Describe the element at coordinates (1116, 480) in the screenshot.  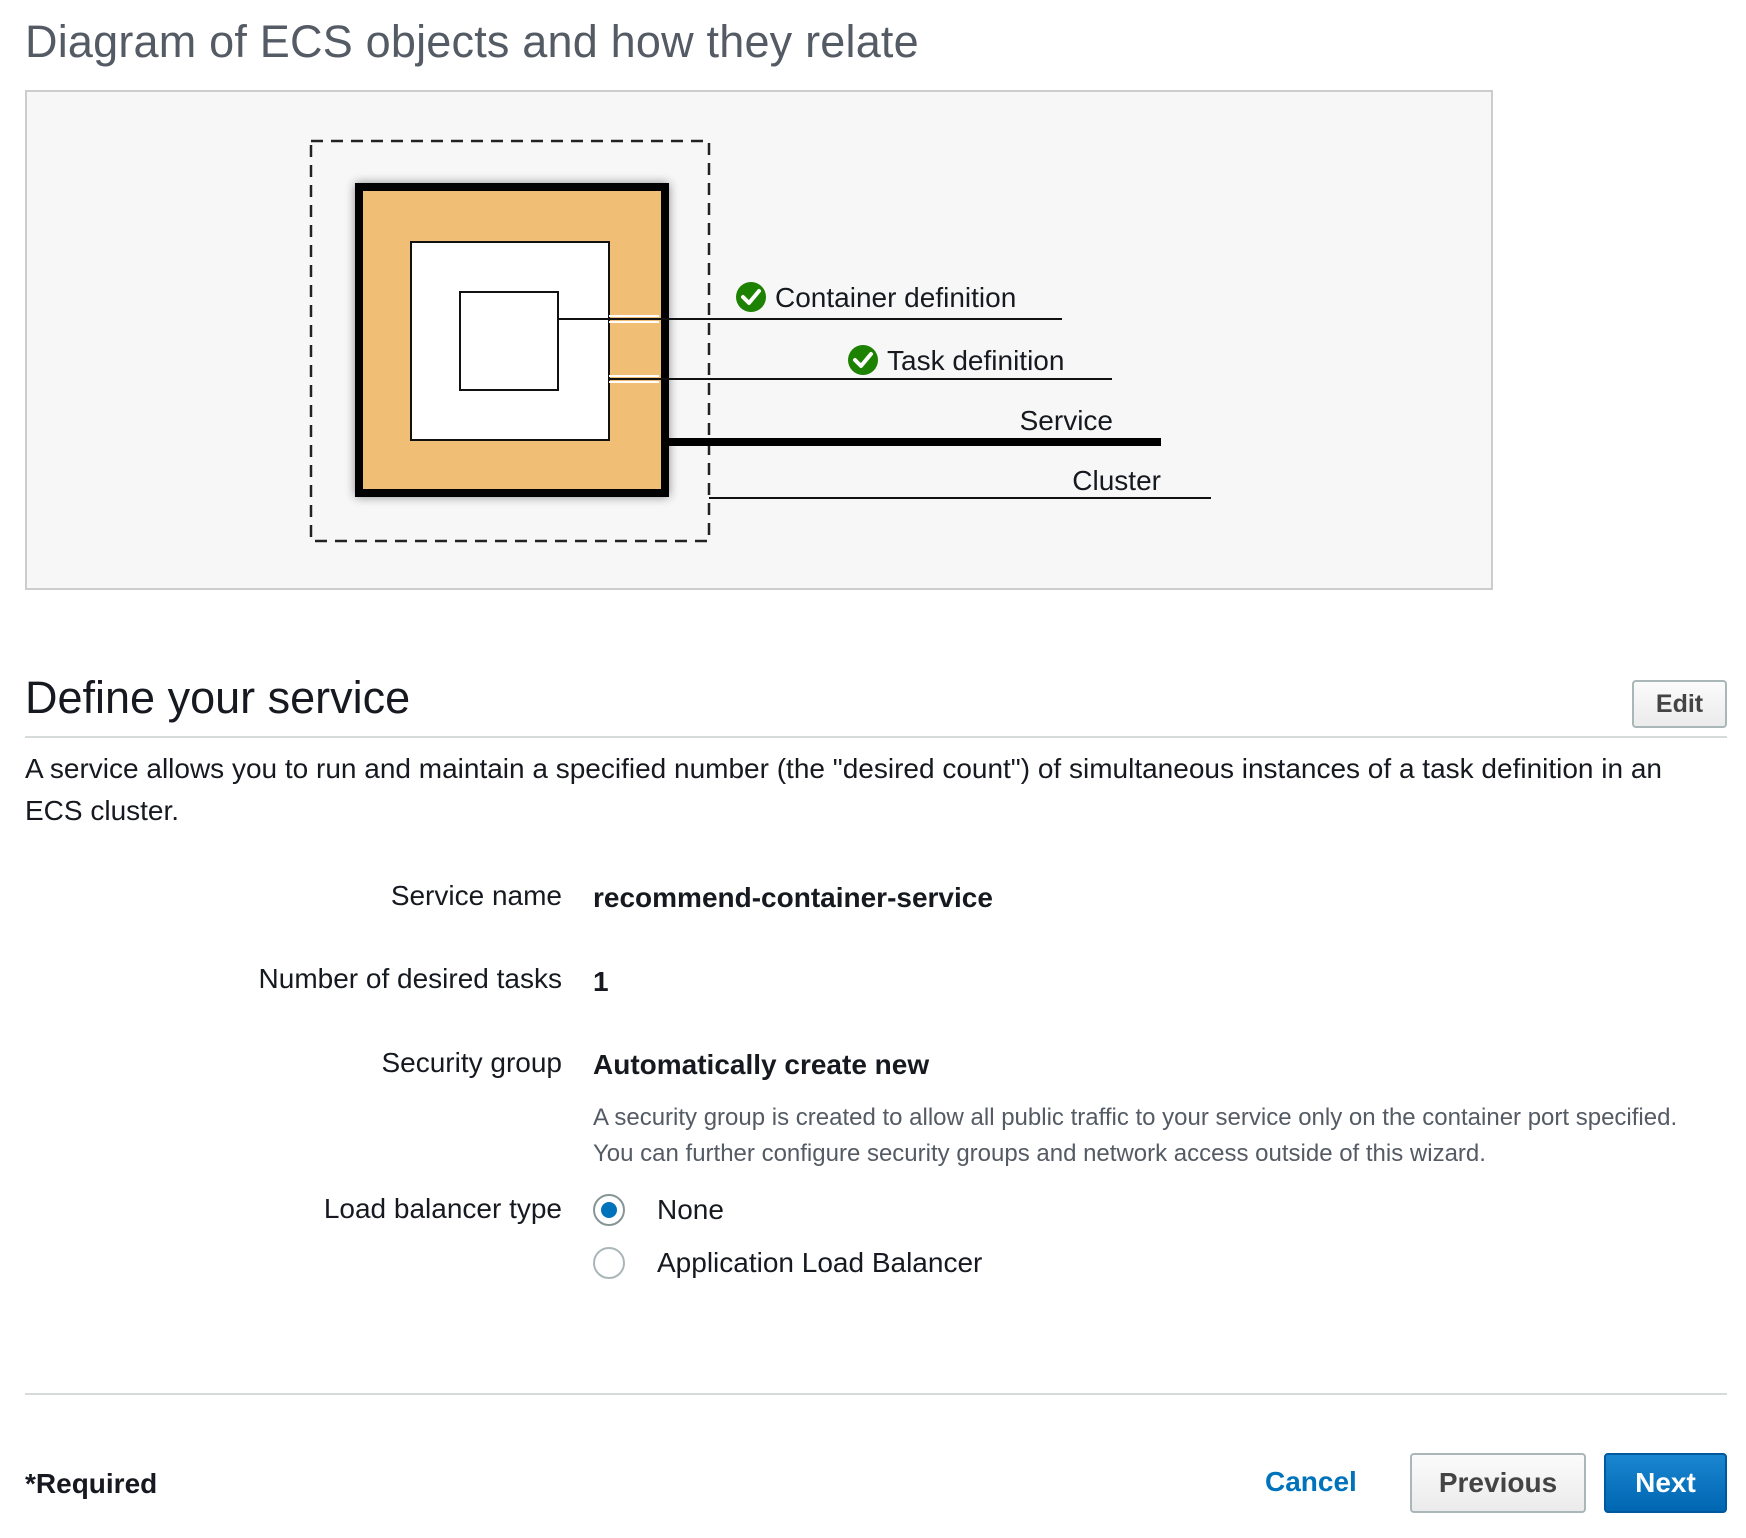
I see `cluster-label: Cluster` at that location.